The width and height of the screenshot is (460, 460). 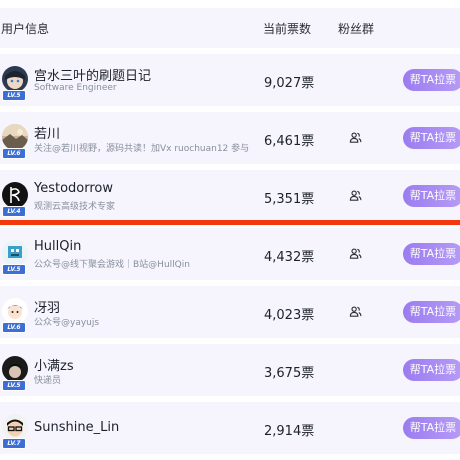 I want to click on user-name: Yestodorrow, so click(x=73, y=188).